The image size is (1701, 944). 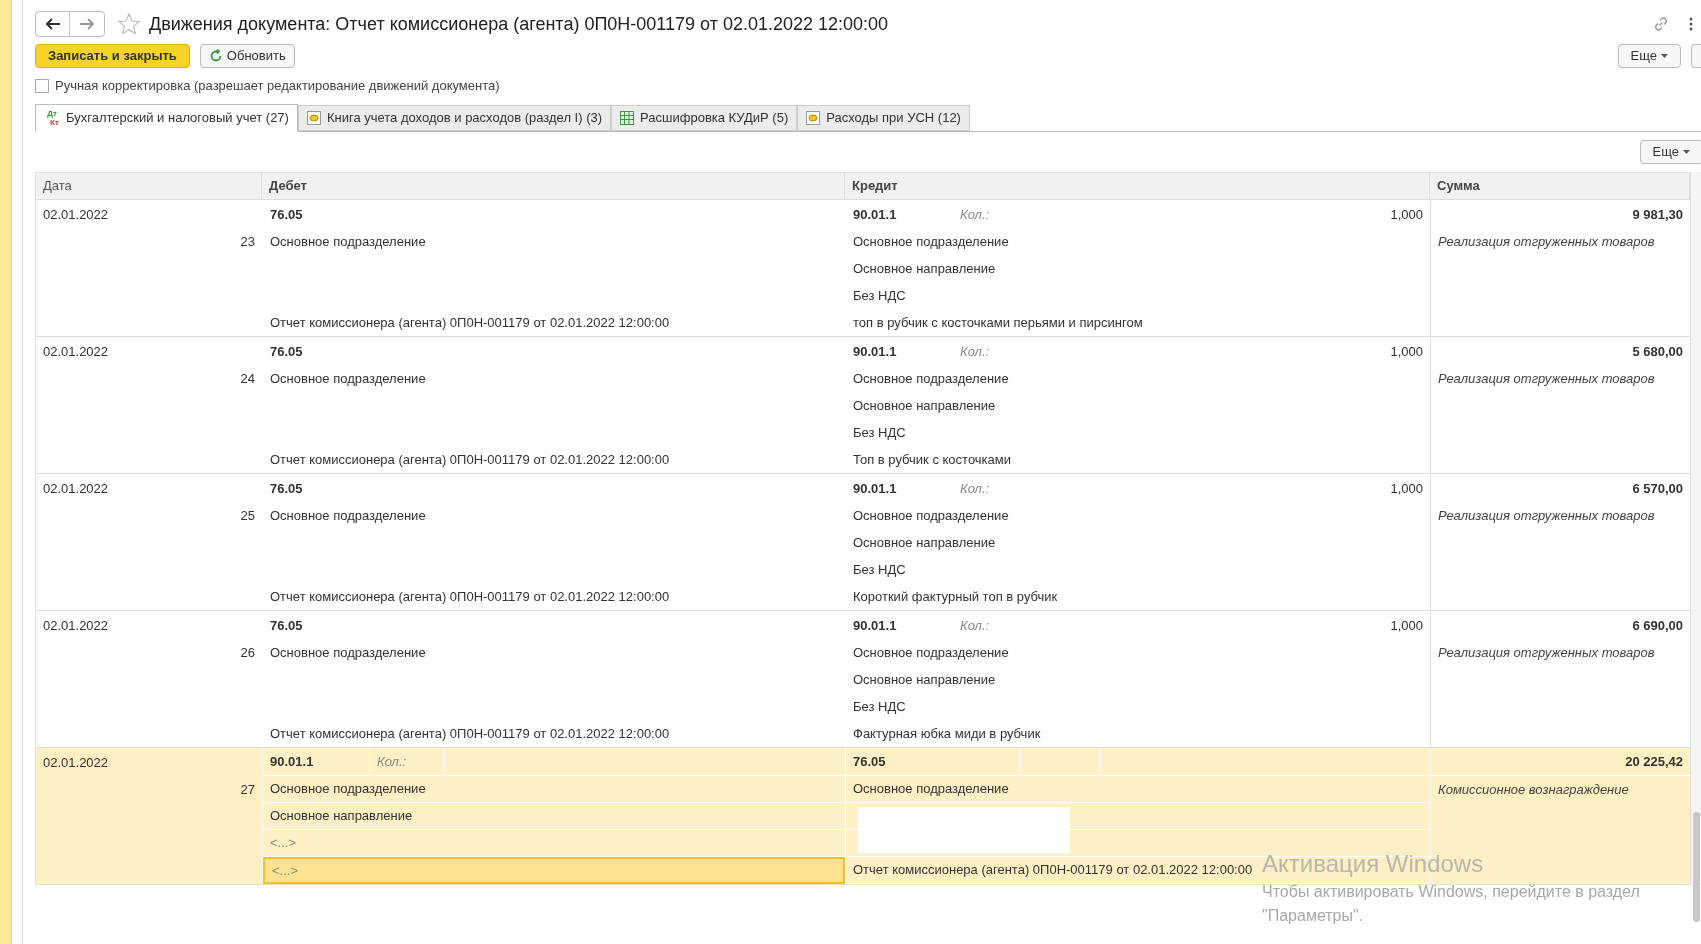 What do you see at coordinates (1137, 186) in the screenshot?
I see `column-header: Кредит` at bounding box center [1137, 186].